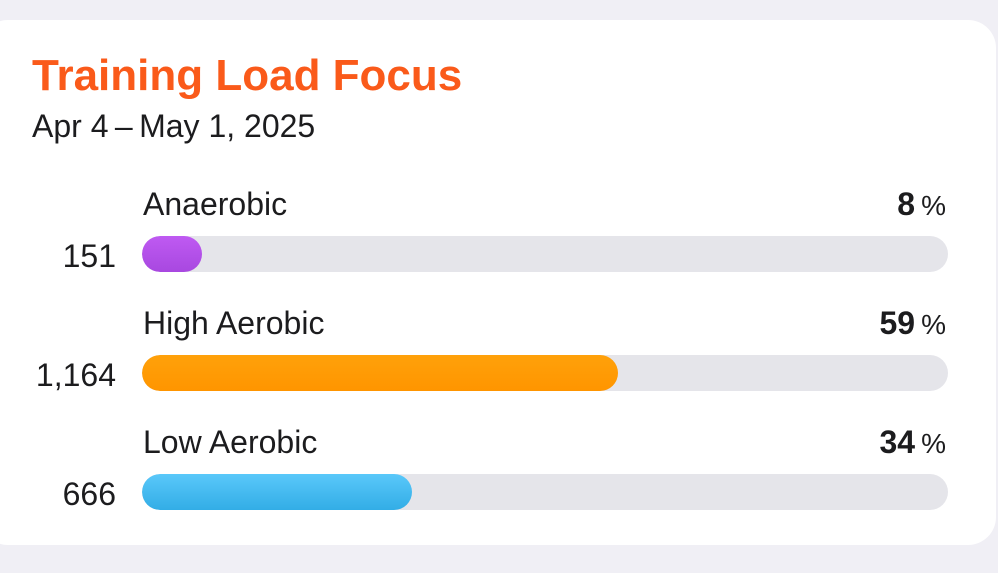 The width and height of the screenshot is (998, 573). What do you see at coordinates (906, 204) in the screenshot?
I see `percent-value: 8` at bounding box center [906, 204].